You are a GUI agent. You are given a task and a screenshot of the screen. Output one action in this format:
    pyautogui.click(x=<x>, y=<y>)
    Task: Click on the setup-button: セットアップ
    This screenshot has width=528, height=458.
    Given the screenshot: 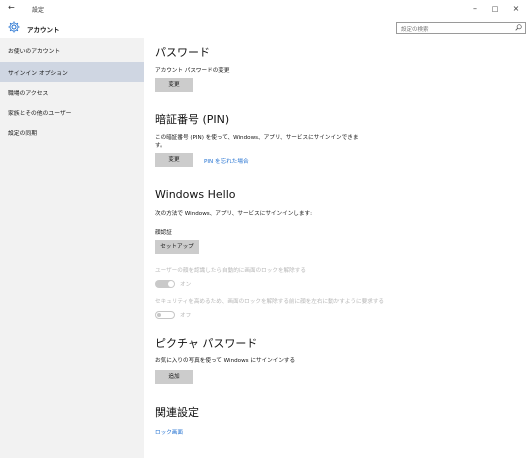 What is the action you would take?
    pyautogui.click(x=177, y=247)
    